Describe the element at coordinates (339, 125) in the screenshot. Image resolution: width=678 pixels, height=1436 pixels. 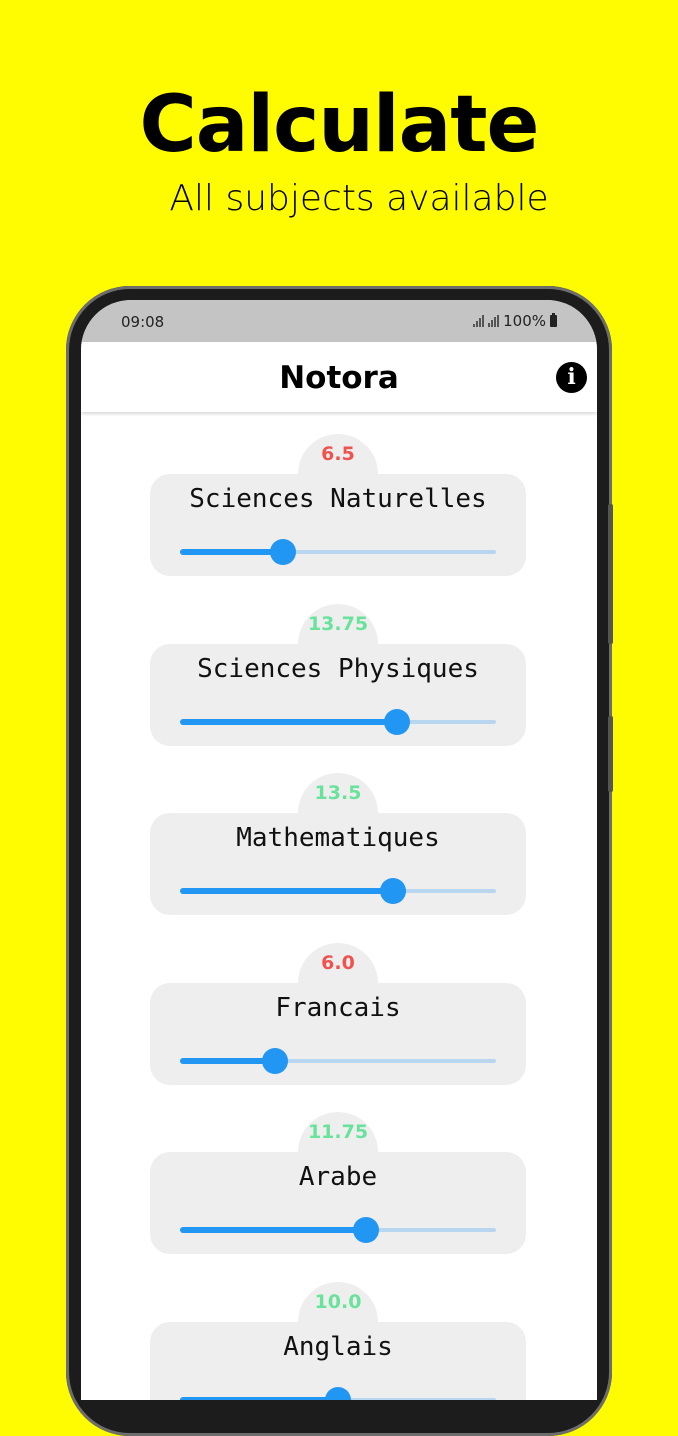
I see `promo-title: Calculate` at that location.